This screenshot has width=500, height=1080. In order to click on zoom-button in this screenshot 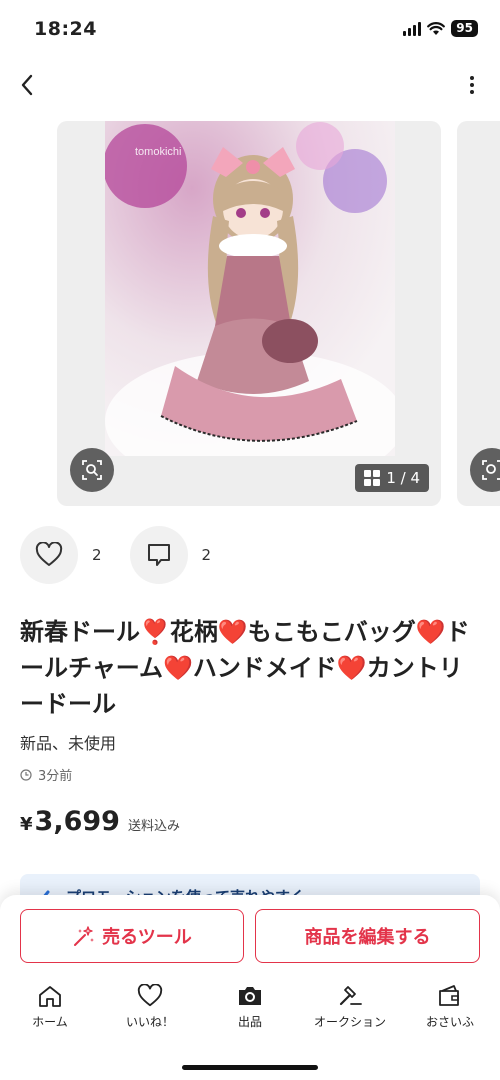, I will do `click(92, 470)`.